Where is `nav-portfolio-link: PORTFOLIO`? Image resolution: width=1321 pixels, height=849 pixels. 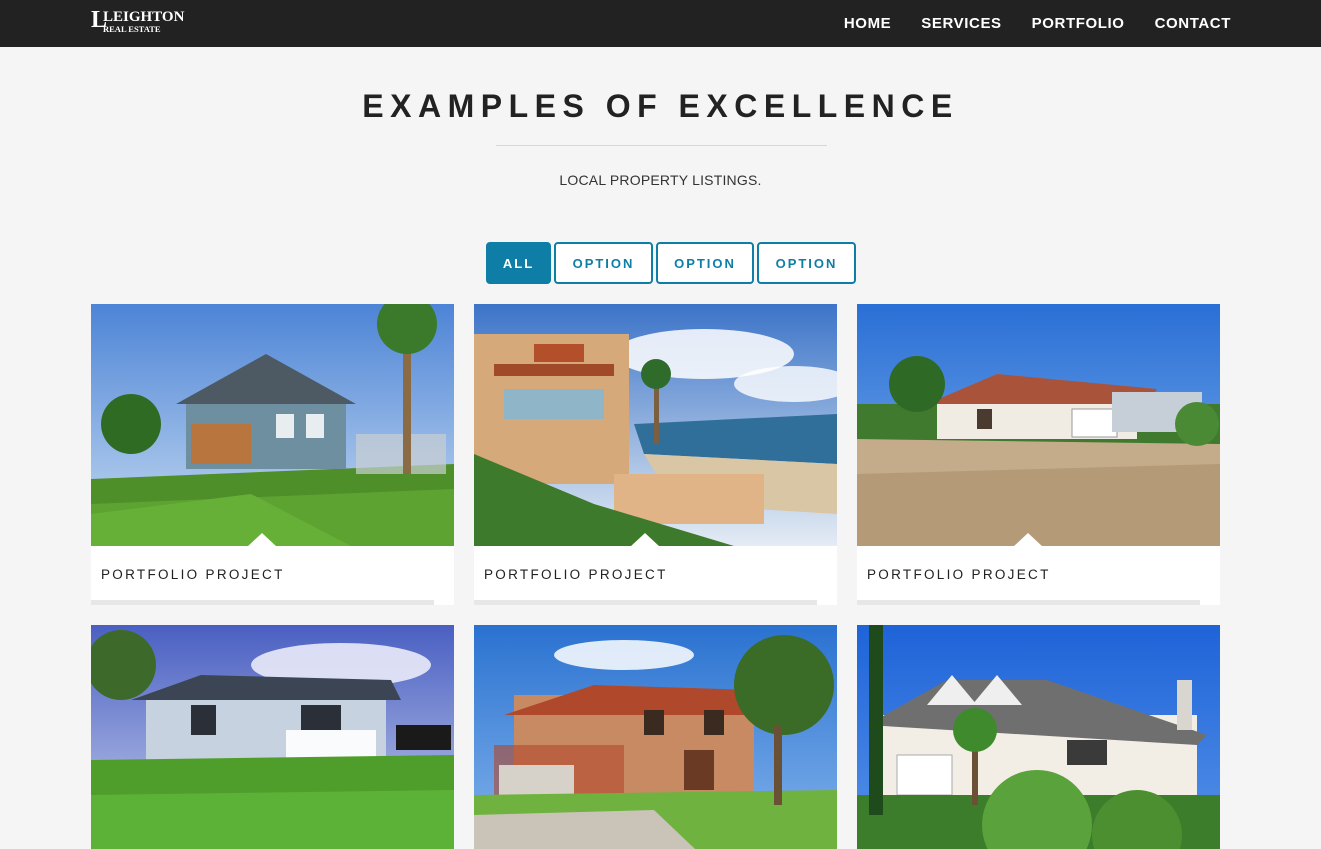 nav-portfolio-link: PORTFOLIO is located at coordinates (1078, 23).